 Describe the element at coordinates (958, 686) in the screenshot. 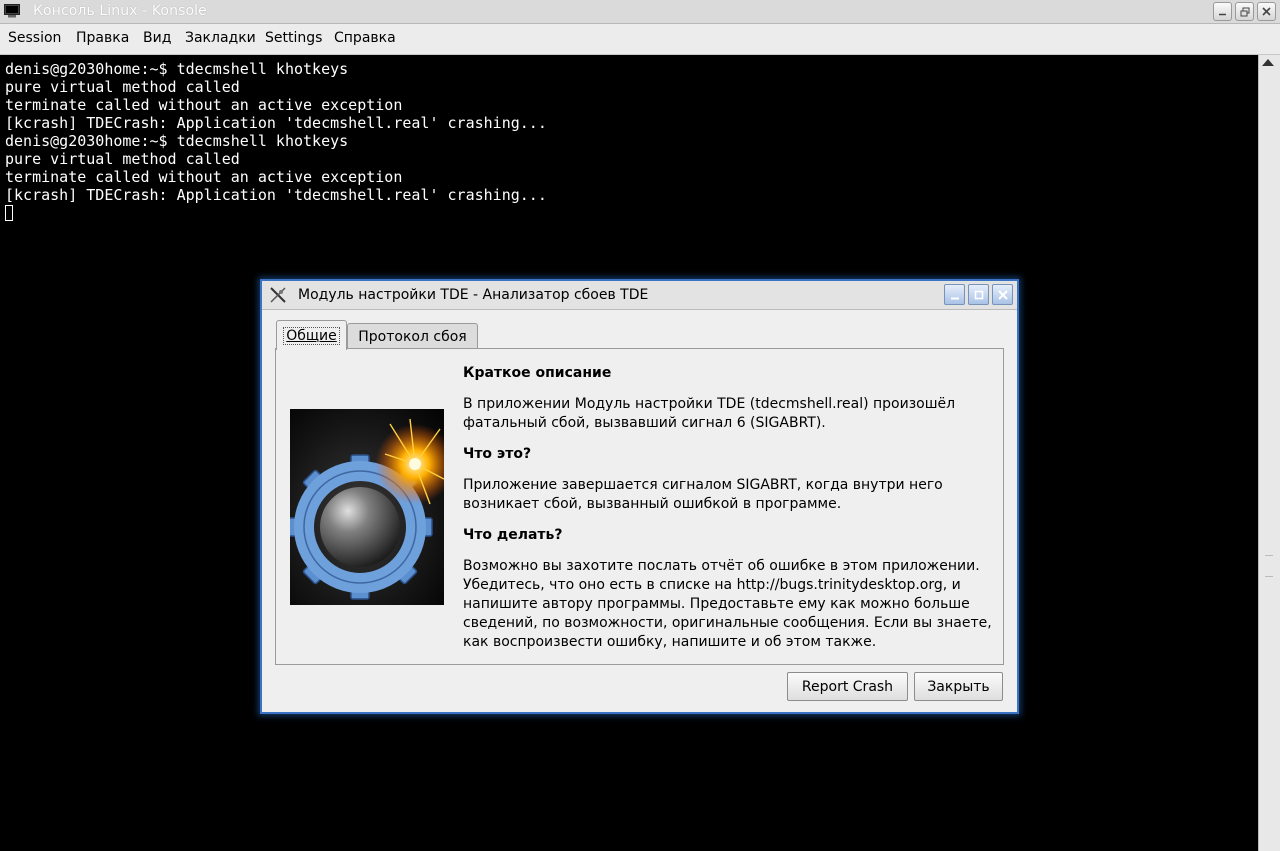

I see `close-button: Закрыть` at that location.